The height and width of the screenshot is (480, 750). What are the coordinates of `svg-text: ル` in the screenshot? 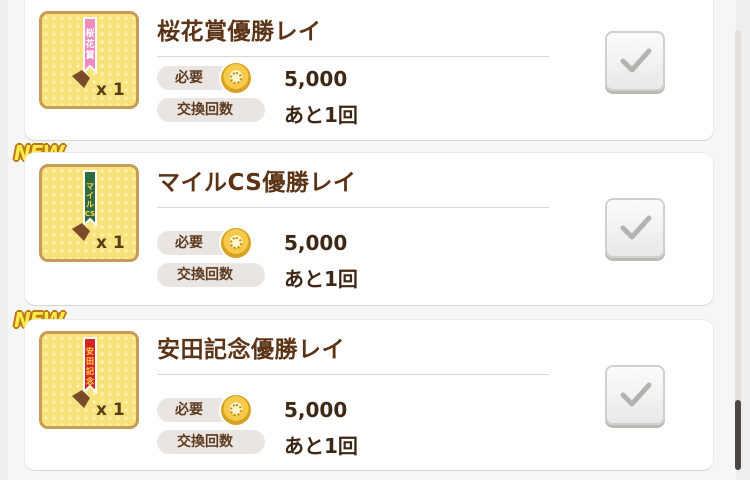 It's located at (90, 204).